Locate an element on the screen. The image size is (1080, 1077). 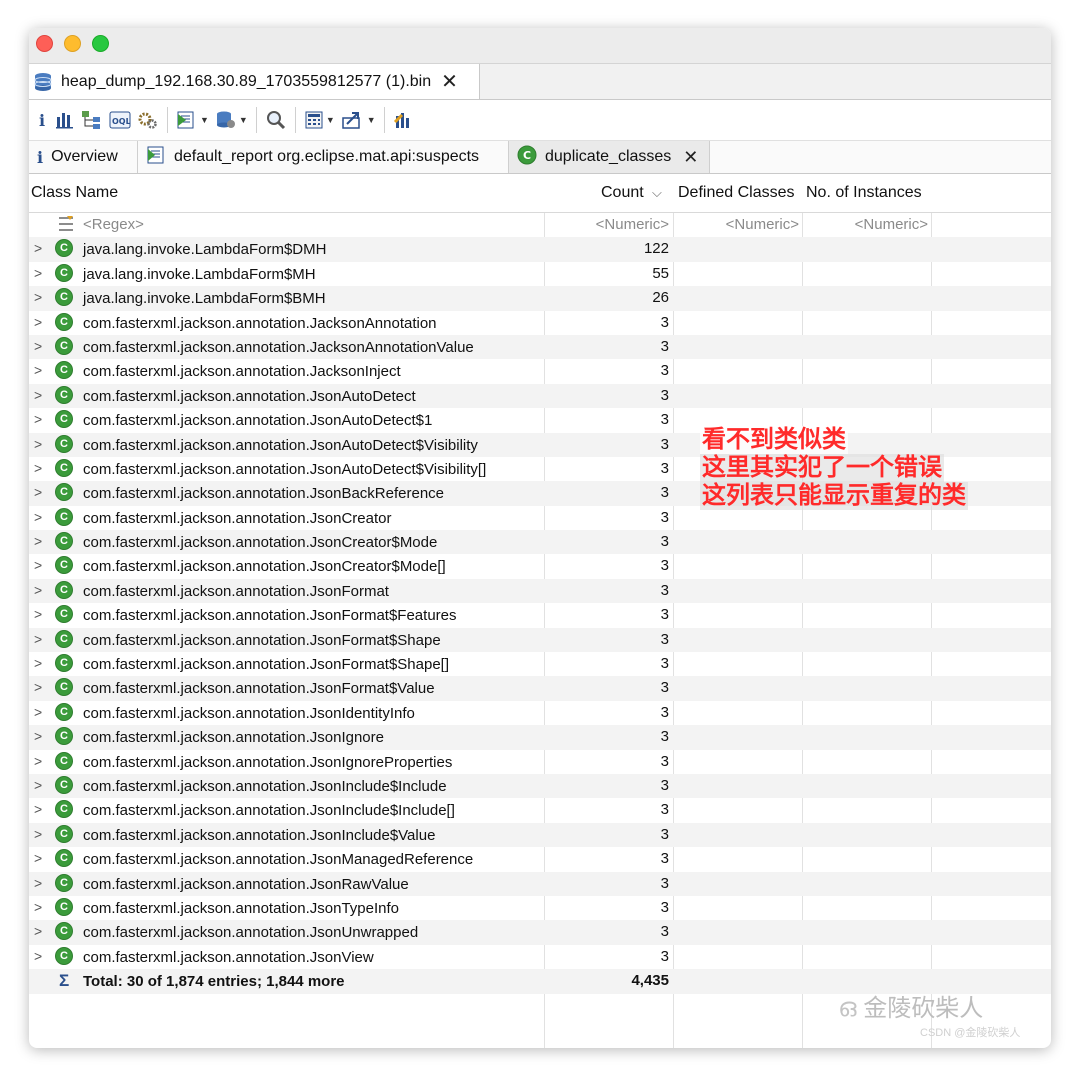
gears-icon is located at coordinates (148, 120).